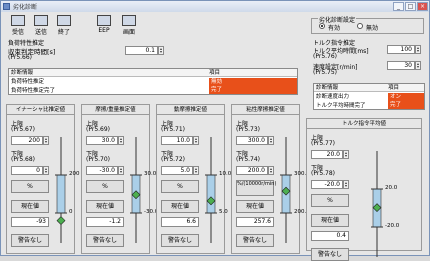 This screenshot has height=261, width=430. What do you see at coordinates (398, 6) in the screenshot?
I see `minimize-button: _` at bounding box center [398, 6].